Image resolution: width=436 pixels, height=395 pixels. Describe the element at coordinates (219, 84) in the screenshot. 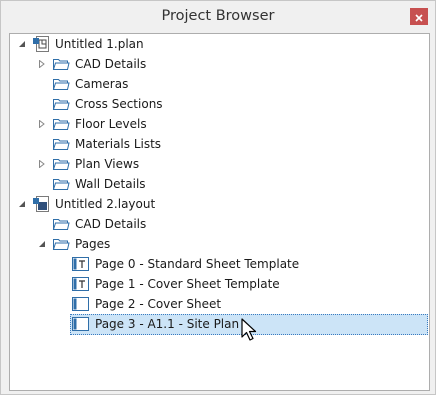

I see `tree-item-cameras: Cameras` at that location.